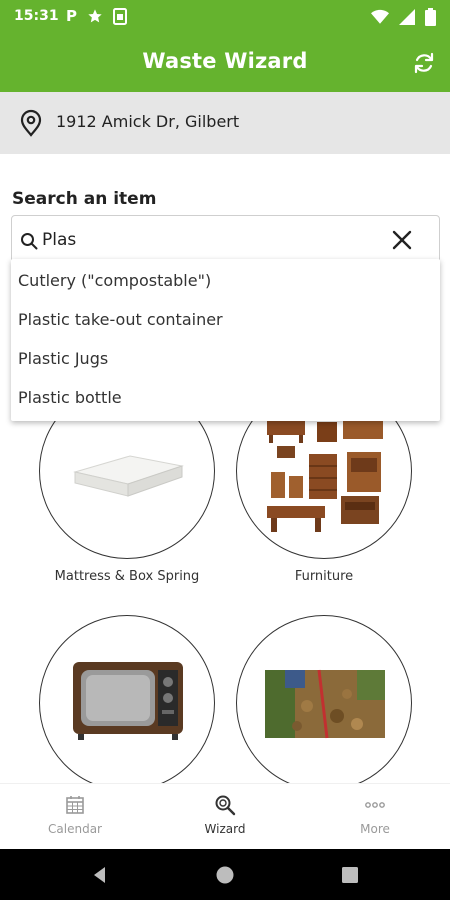  Describe the element at coordinates (29, 241) in the screenshot. I see `search-icon` at that location.